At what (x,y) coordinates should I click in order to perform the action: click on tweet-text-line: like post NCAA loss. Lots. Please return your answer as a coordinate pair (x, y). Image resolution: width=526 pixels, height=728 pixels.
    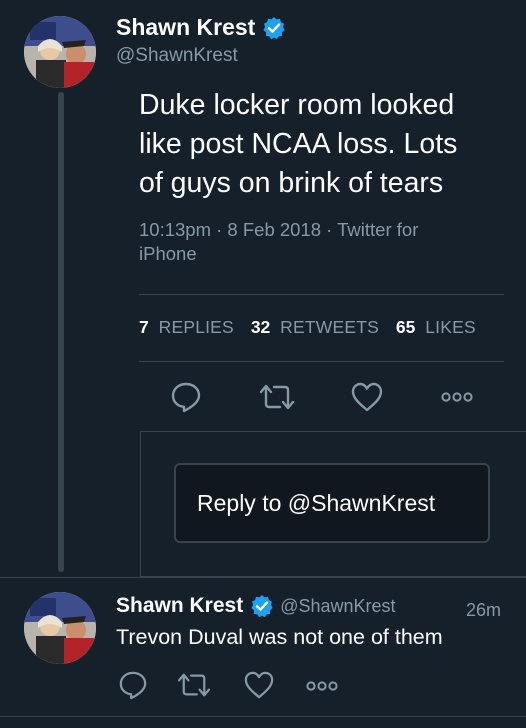
    Looking at the image, I should click on (298, 144).